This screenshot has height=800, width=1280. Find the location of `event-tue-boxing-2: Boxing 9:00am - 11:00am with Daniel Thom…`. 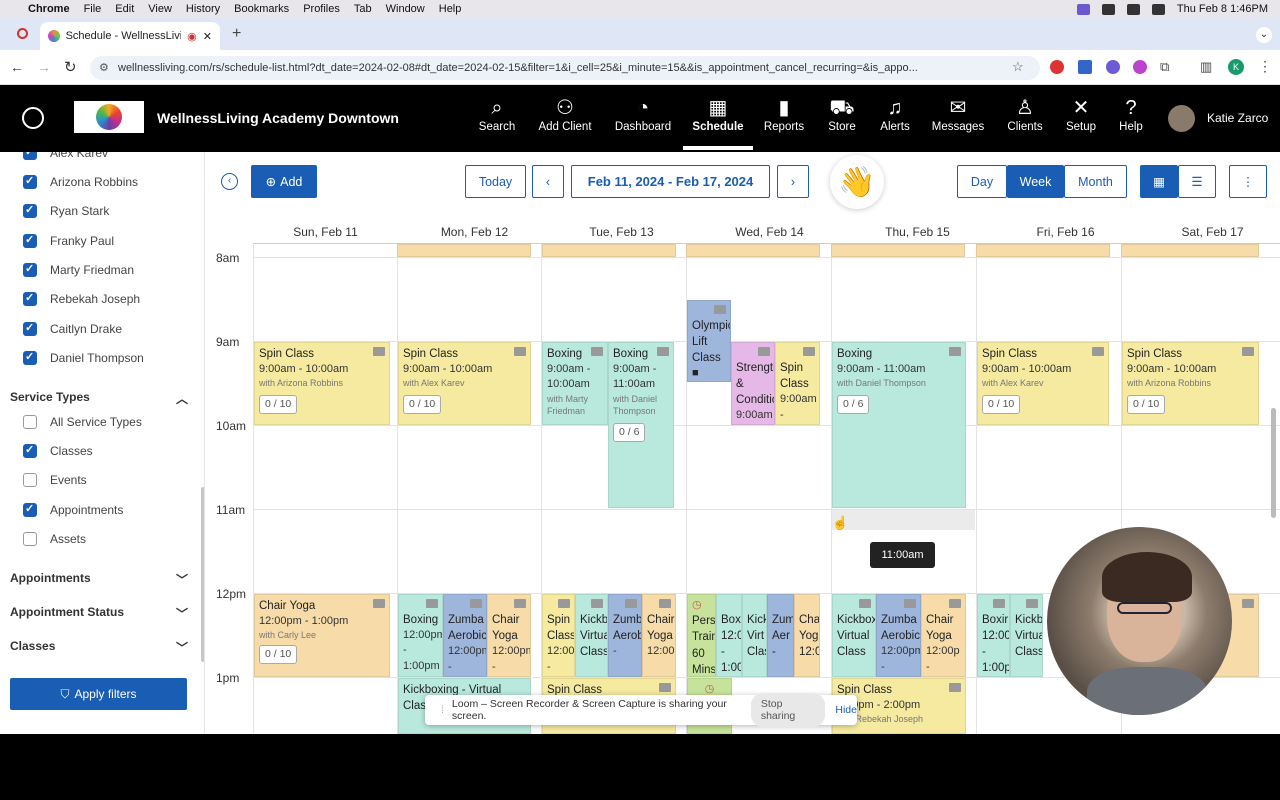

event-tue-boxing-2: Boxing 9:00am - 11:00am with Daniel Thom… is located at coordinates (641, 425).